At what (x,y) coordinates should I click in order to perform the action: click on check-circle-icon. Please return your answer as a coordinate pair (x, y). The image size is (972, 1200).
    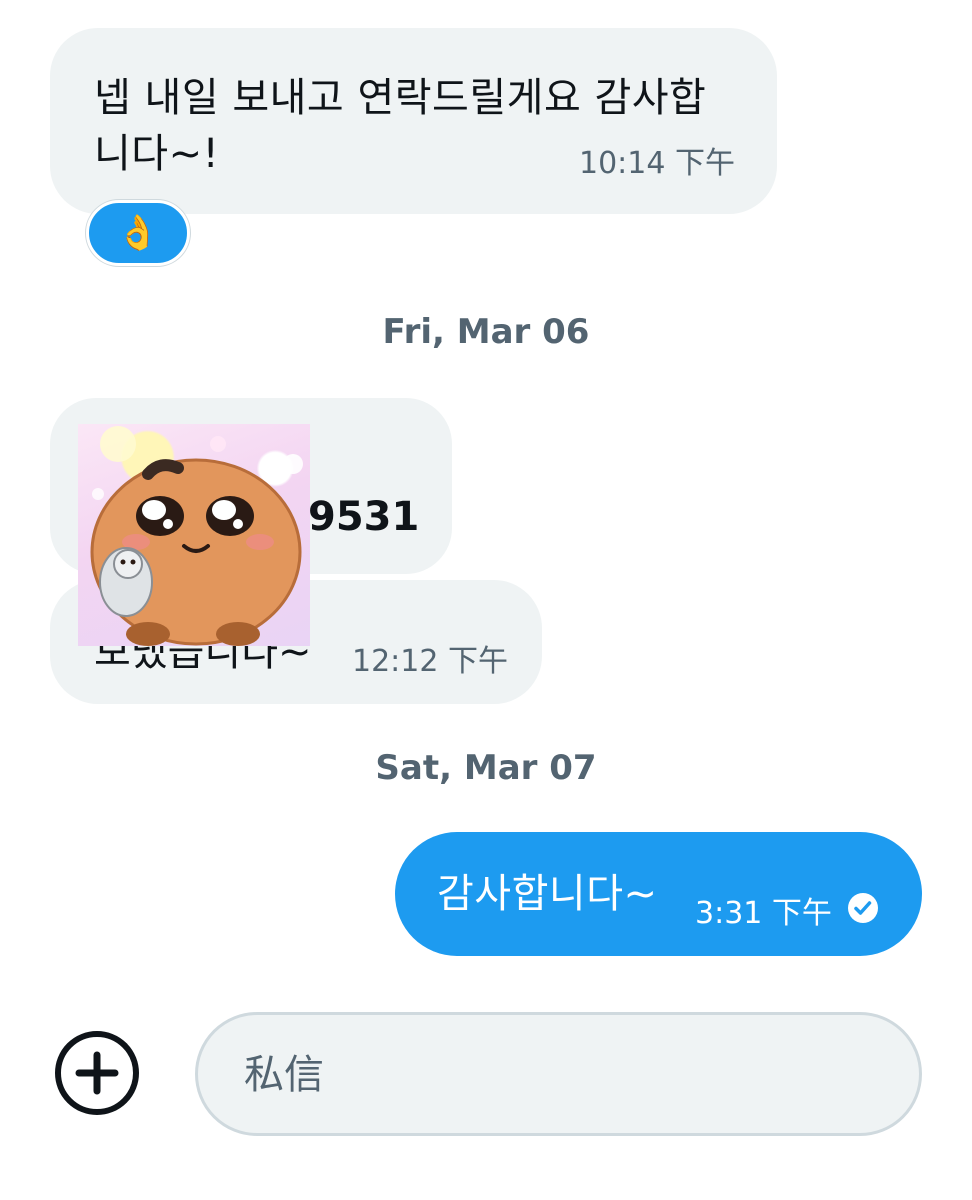
    Looking at the image, I should click on (863, 908).